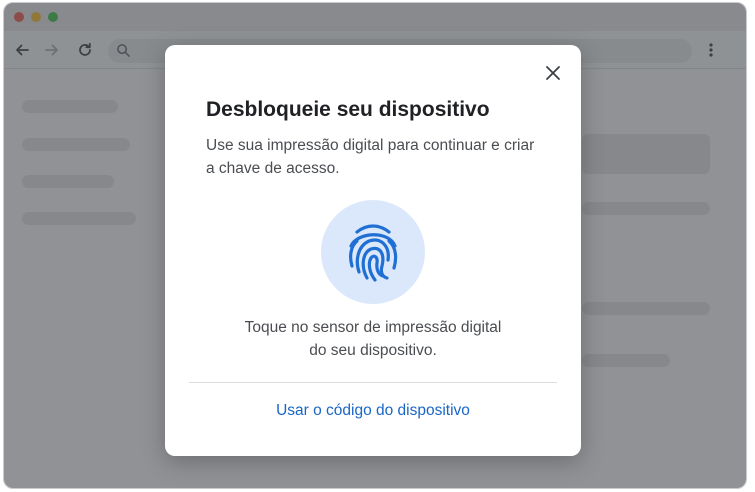  What do you see at coordinates (373, 350) in the screenshot?
I see `instruction-line-2: do seu dispositivo.` at bounding box center [373, 350].